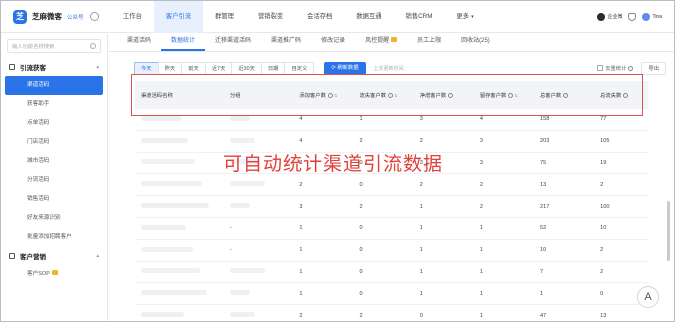 The width and height of the screenshot is (675, 322). What do you see at coordinates (51, 46) in the screenshot?
I see `sidebar-search-input: 输入功能名称搜索` at bounding box center [51, 46].